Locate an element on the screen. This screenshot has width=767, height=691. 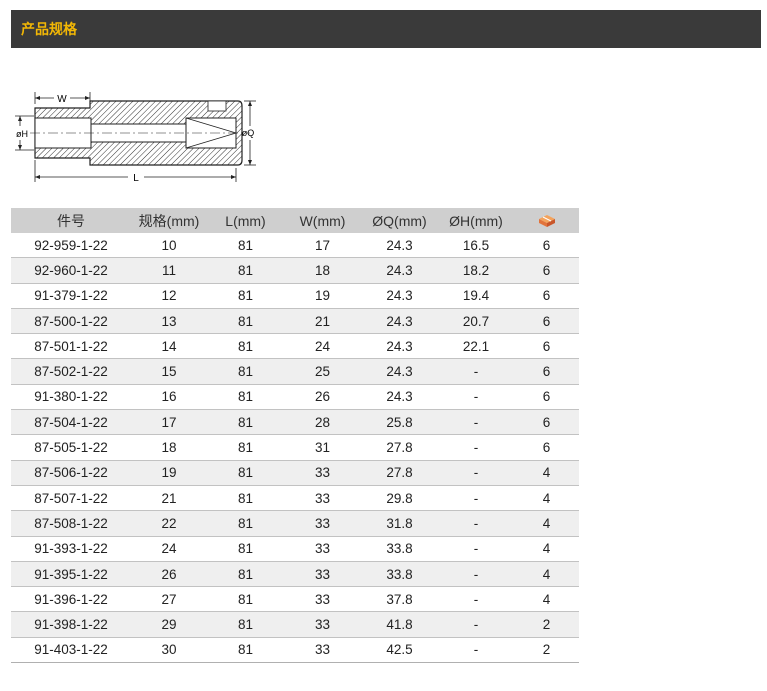
section-header: 产品规格 is located at coordinates (386, 29).